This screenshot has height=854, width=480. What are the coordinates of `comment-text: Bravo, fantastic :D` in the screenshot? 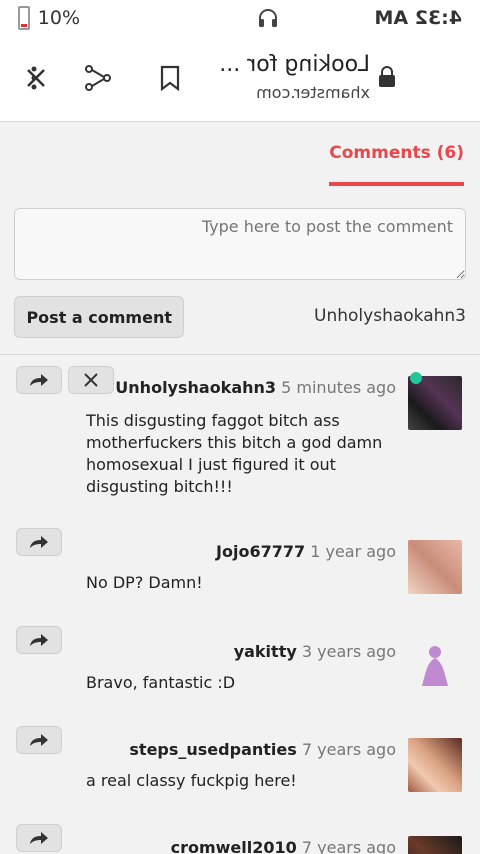 It's located at (241, 683).